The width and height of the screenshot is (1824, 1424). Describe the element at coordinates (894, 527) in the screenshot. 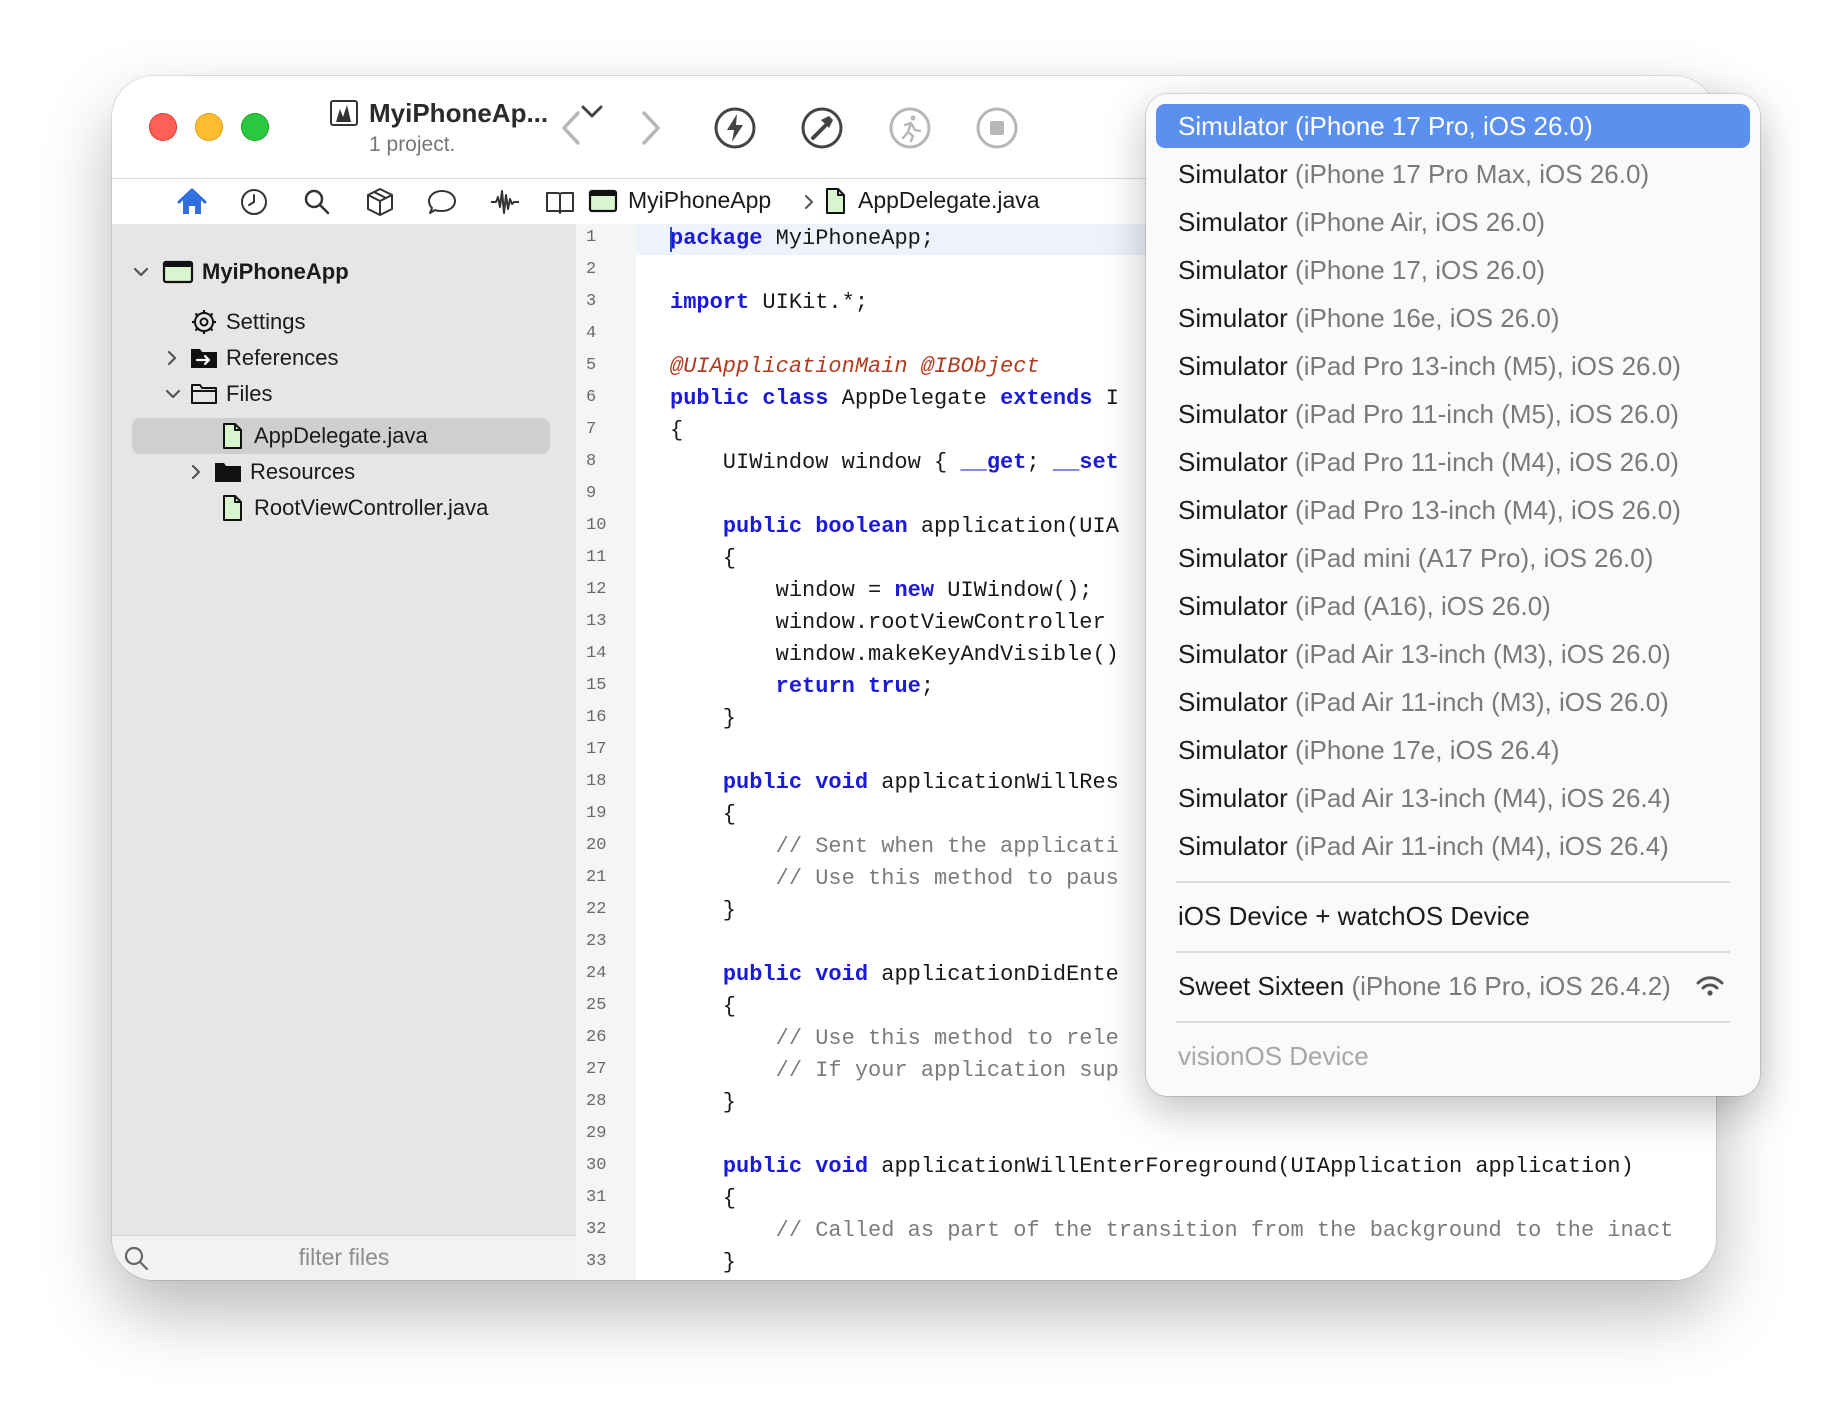

I see `code-line: public boolean application(UIA` at that location.